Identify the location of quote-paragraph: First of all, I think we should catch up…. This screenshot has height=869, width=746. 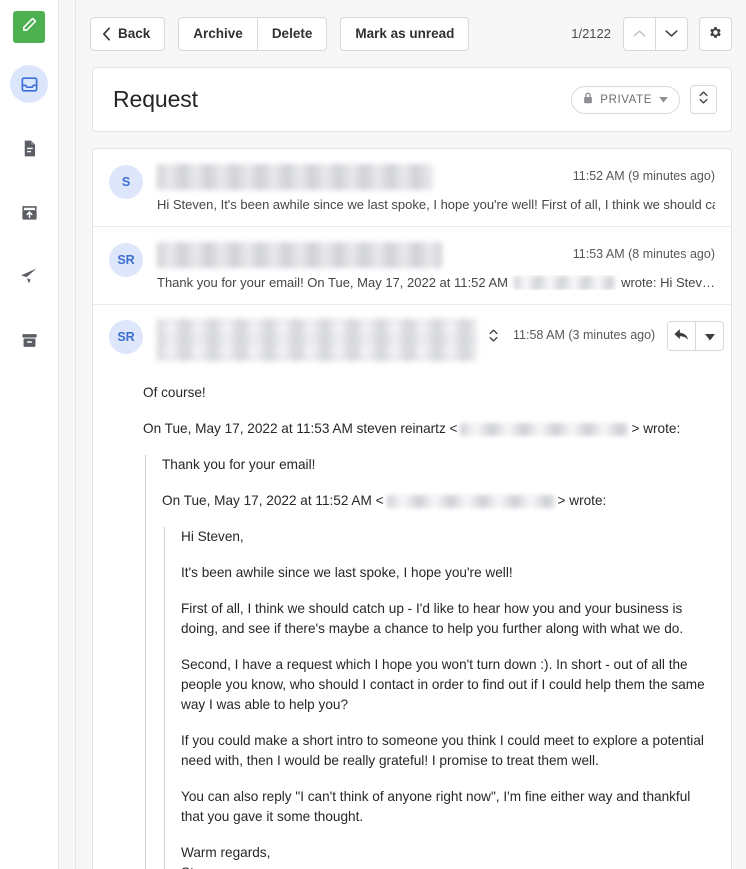
(432, 618).